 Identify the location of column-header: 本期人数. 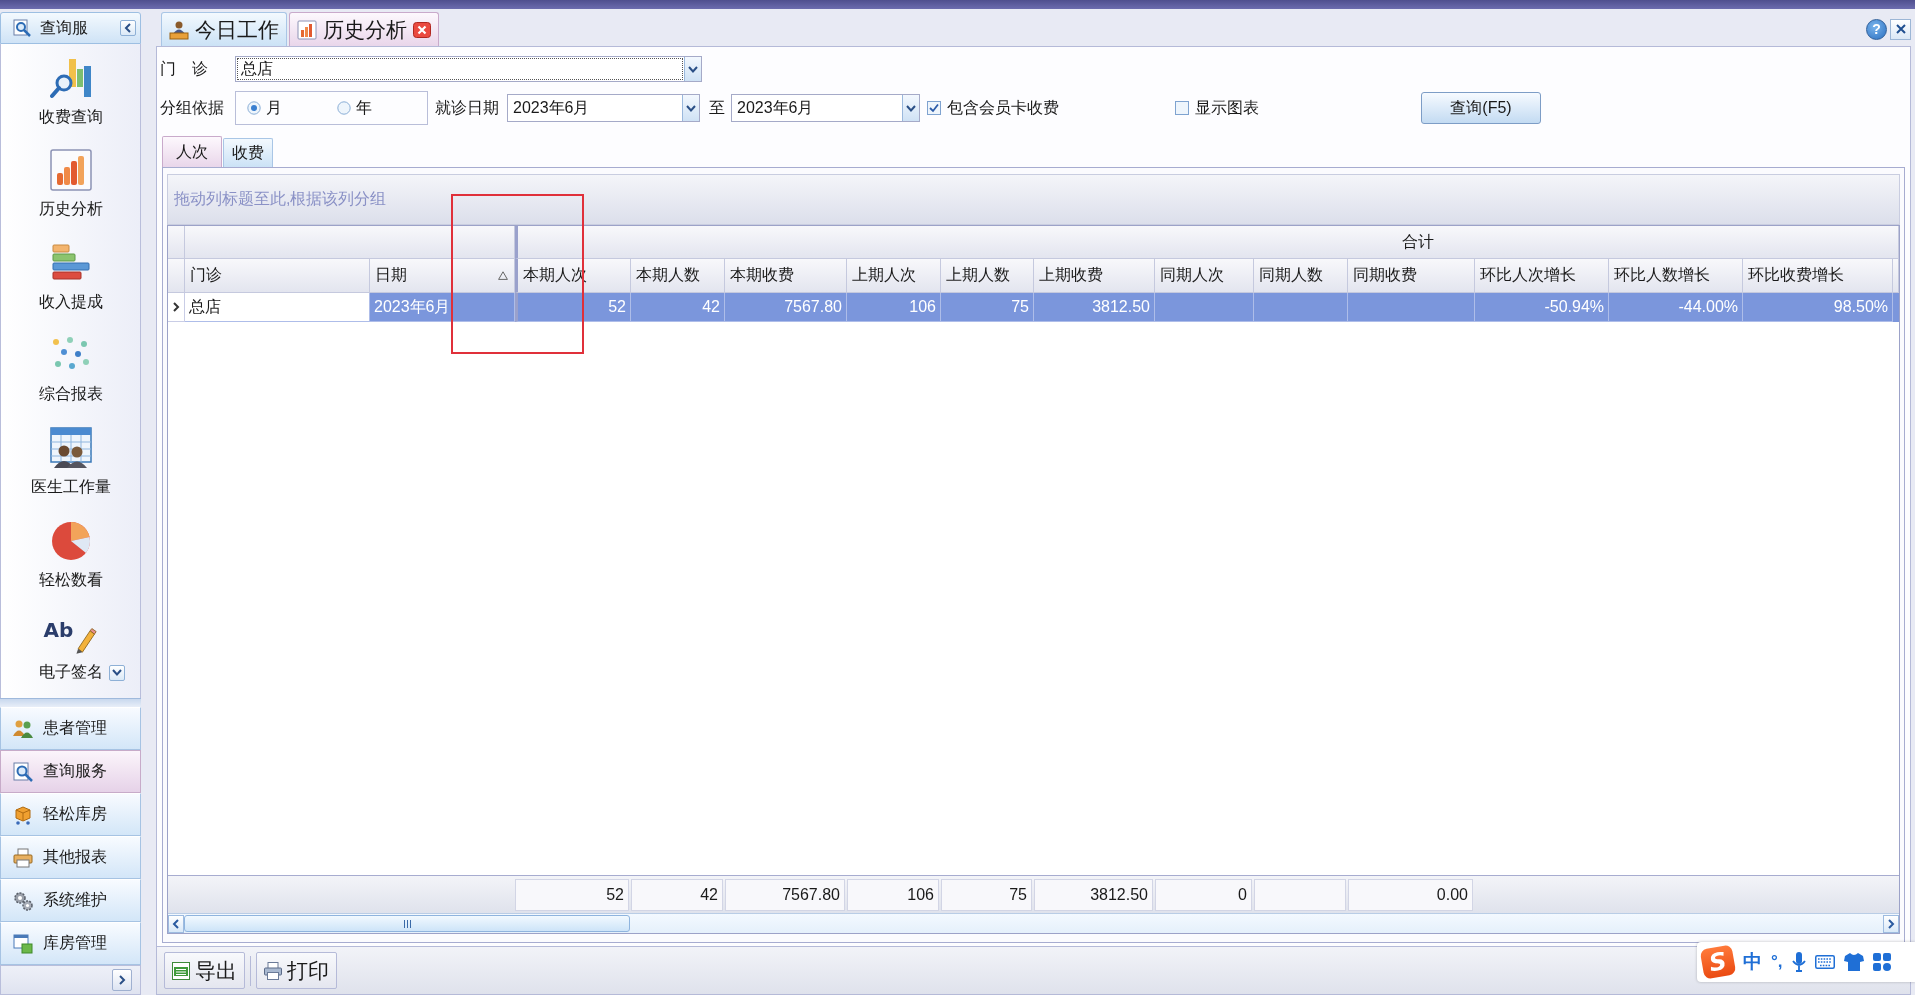
(678, 276).